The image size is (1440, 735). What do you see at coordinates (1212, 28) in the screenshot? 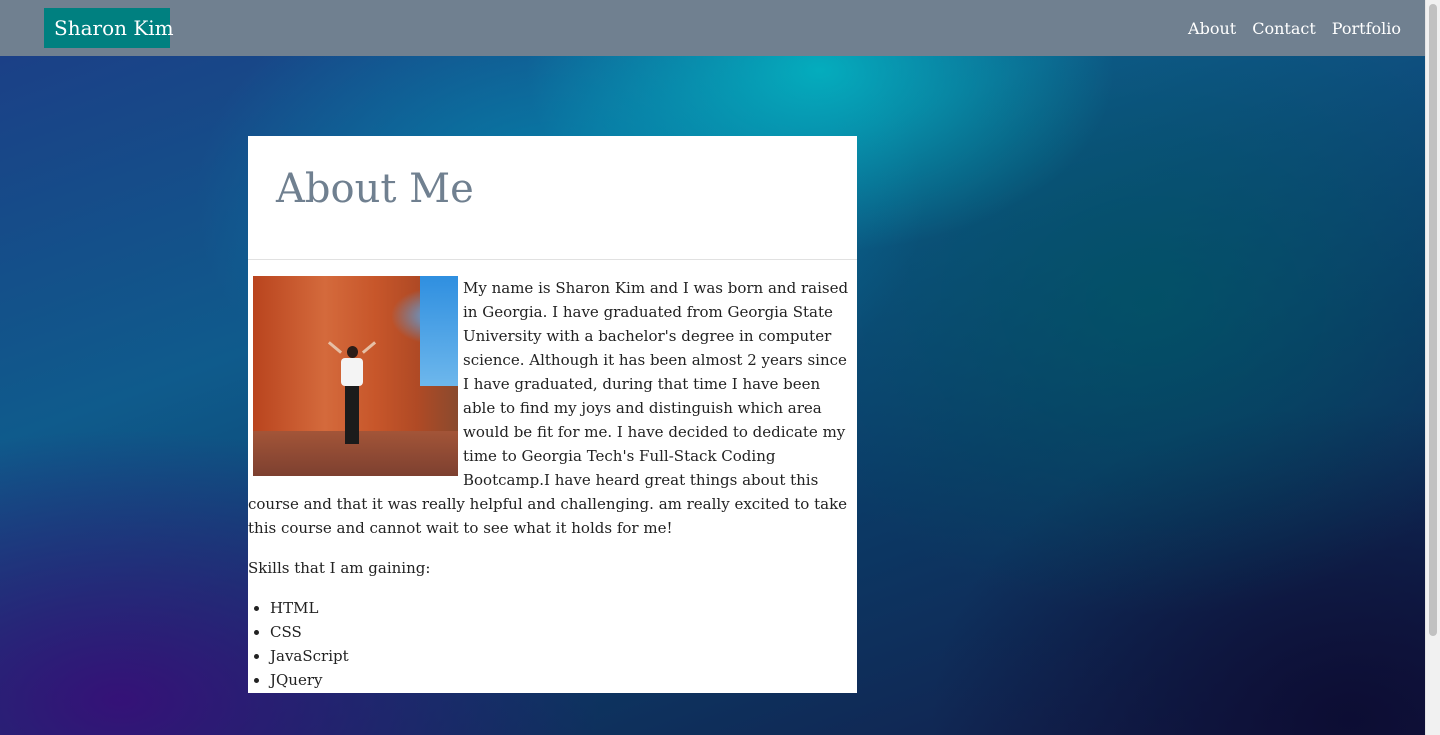
I see `nav-link-about: About` at bounding box center [1212, 28].